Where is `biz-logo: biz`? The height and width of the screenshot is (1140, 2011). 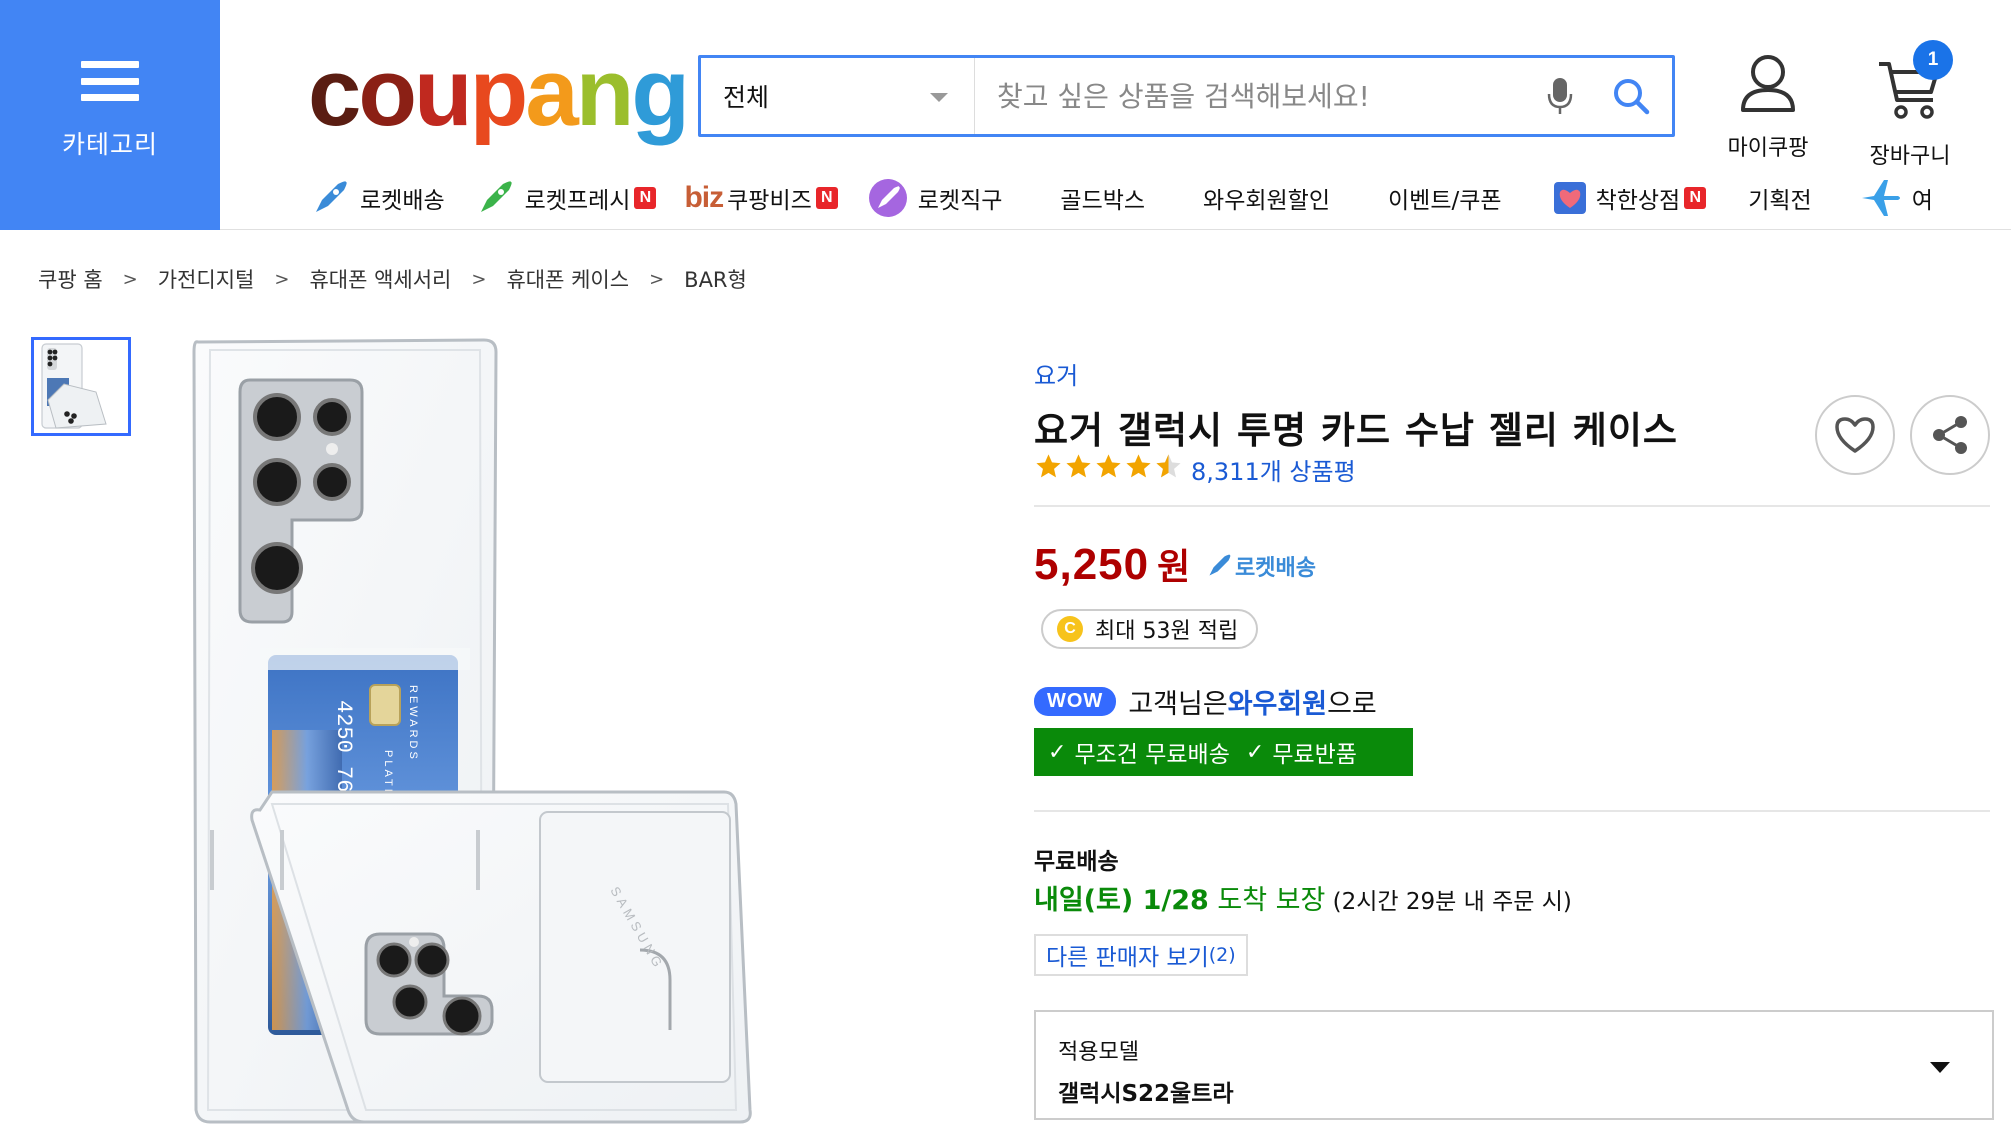
biz-logo: biz is located at coordinates (704, 197).